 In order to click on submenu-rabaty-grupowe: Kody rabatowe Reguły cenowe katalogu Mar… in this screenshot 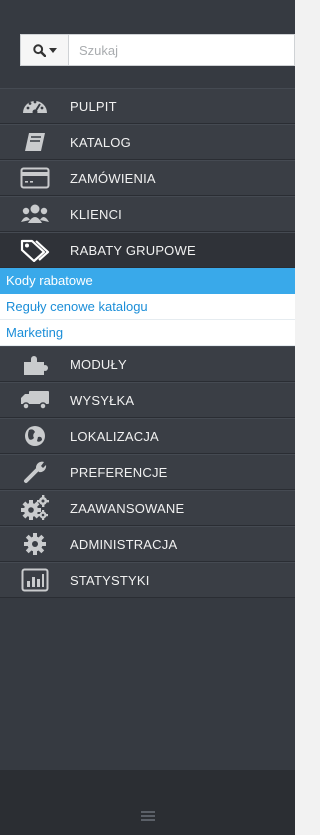, I will do `click(147, 307)`.